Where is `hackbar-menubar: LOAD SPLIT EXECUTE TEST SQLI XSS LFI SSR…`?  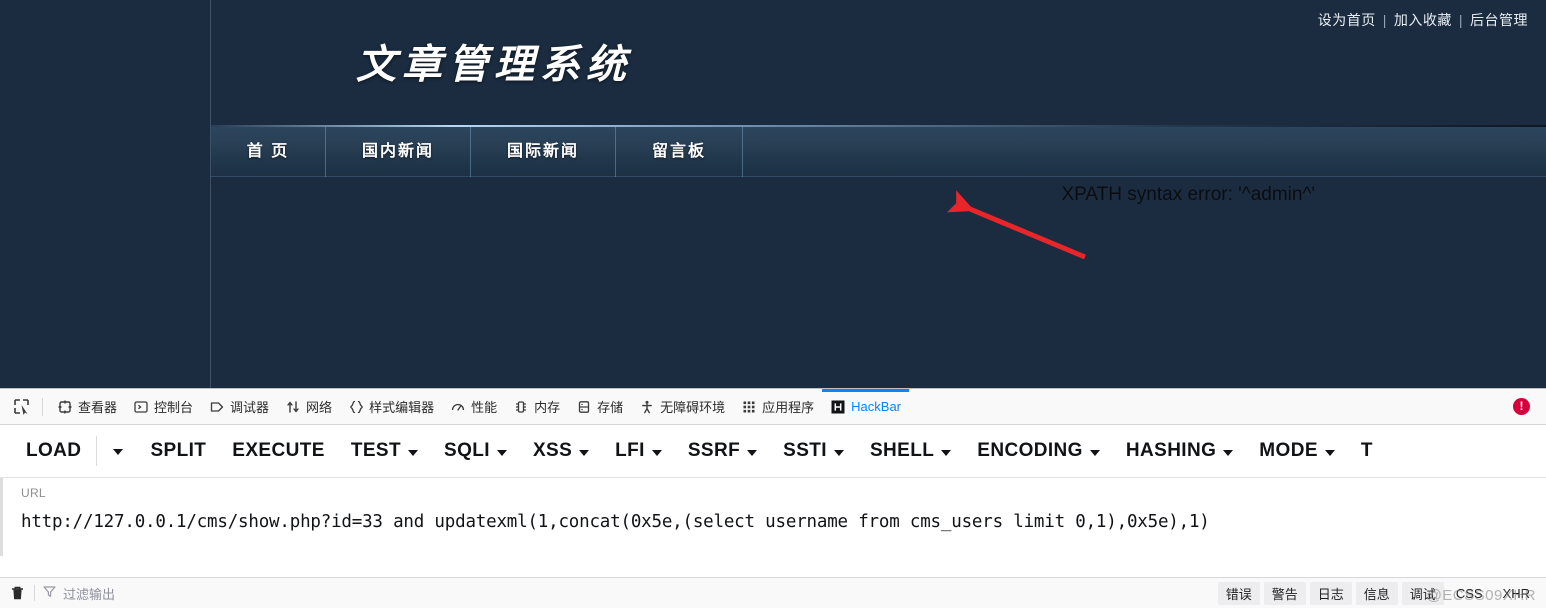
hackbar-menubar: LOAD SPLIT EXECUTE TEST SQLI XSS LFI SSR… is located at coordinates (773, 451).